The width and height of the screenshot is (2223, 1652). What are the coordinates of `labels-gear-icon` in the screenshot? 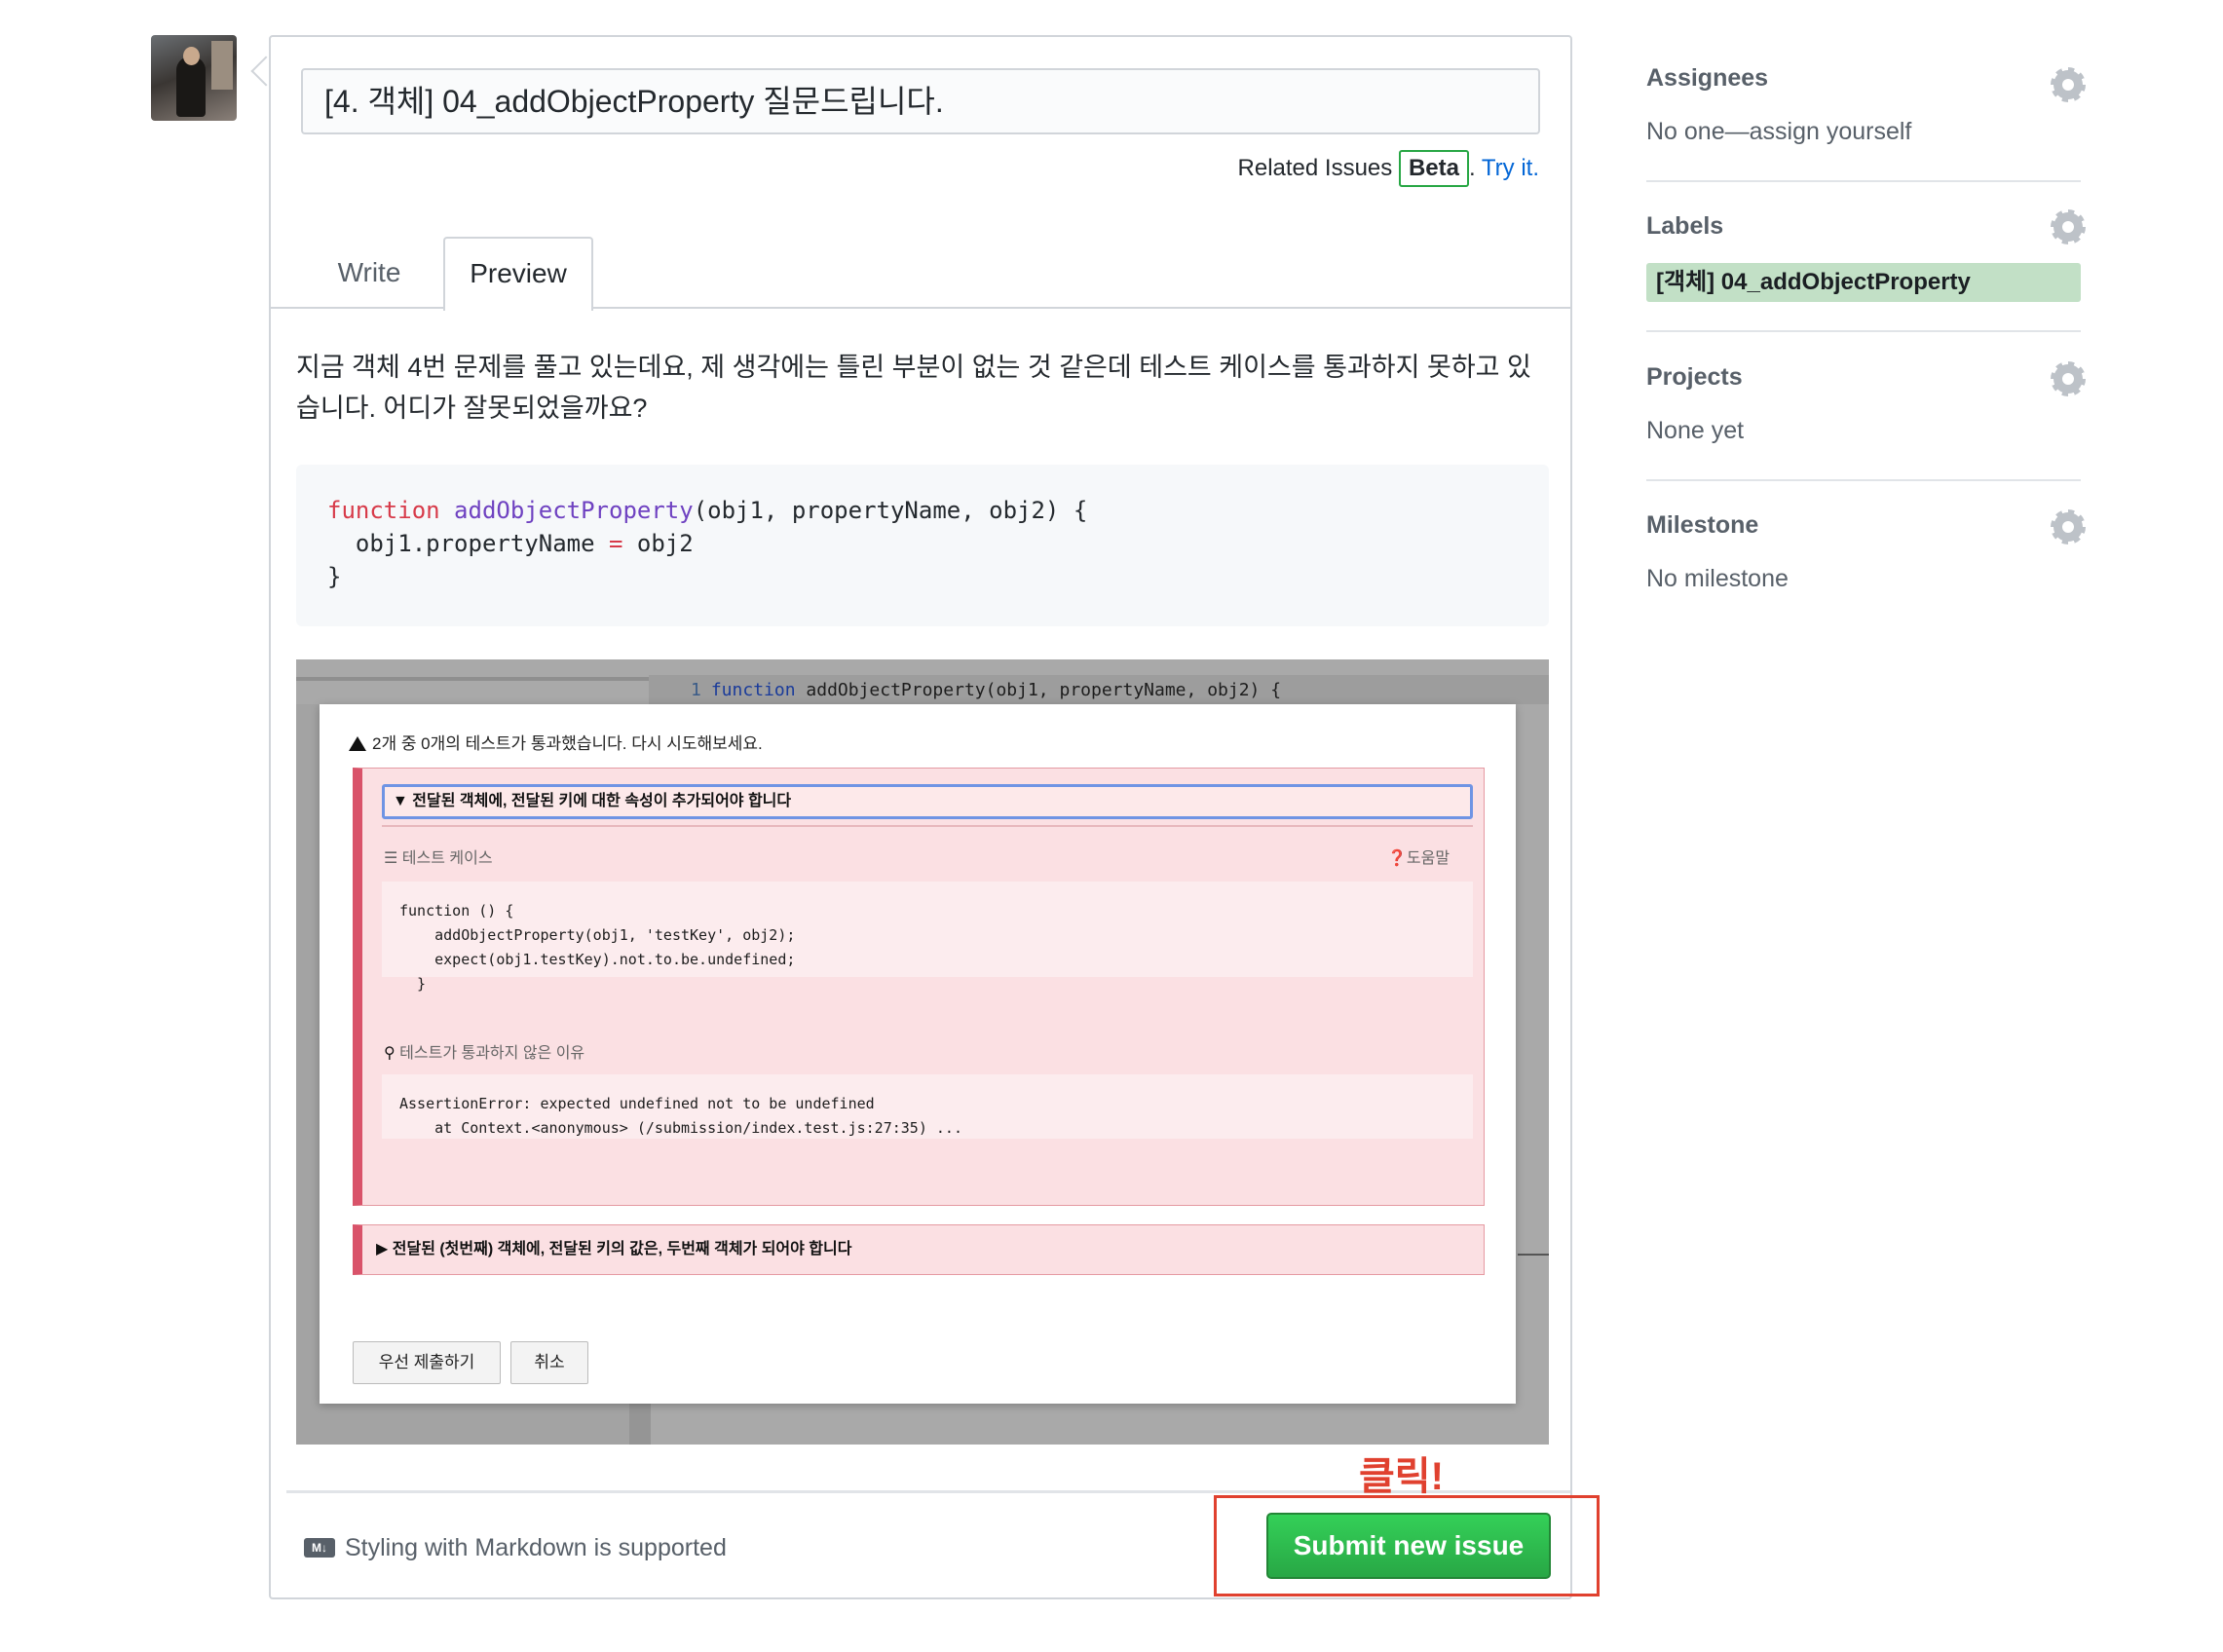 It's located at (2068, 227).